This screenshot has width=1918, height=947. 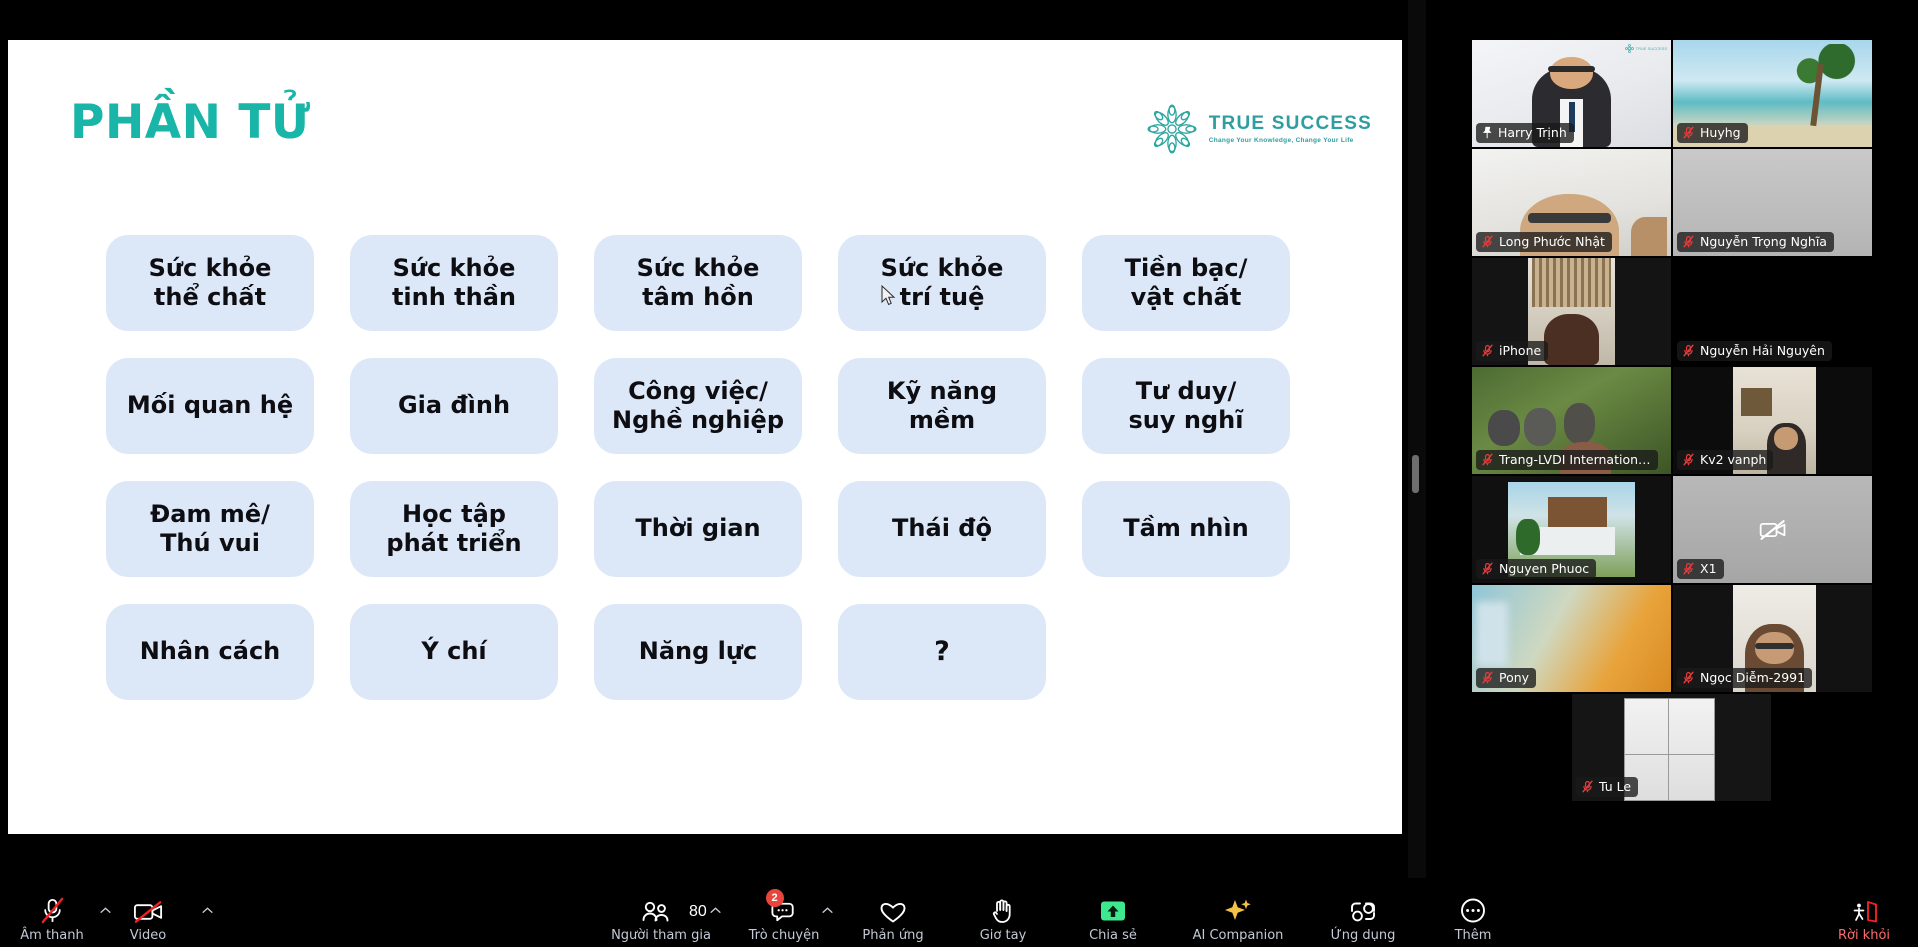 I want to click on participant-tile: Long Phước Nhật, so click(x=1571, y=202).